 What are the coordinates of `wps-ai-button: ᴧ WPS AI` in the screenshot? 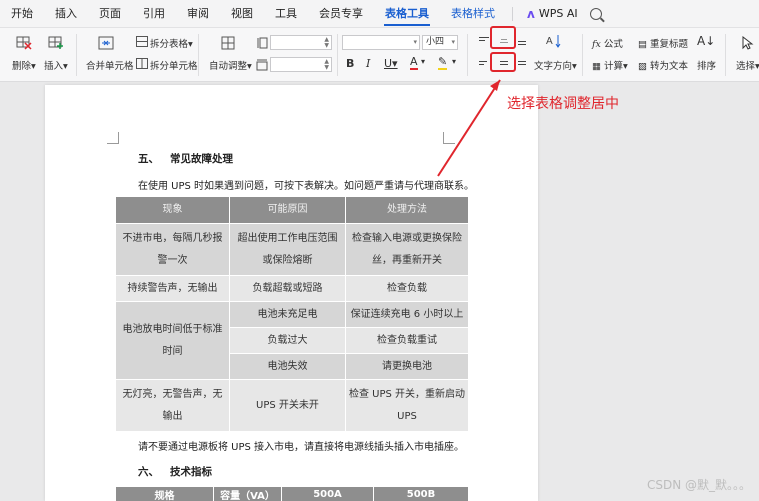 It's located at (552, 14).